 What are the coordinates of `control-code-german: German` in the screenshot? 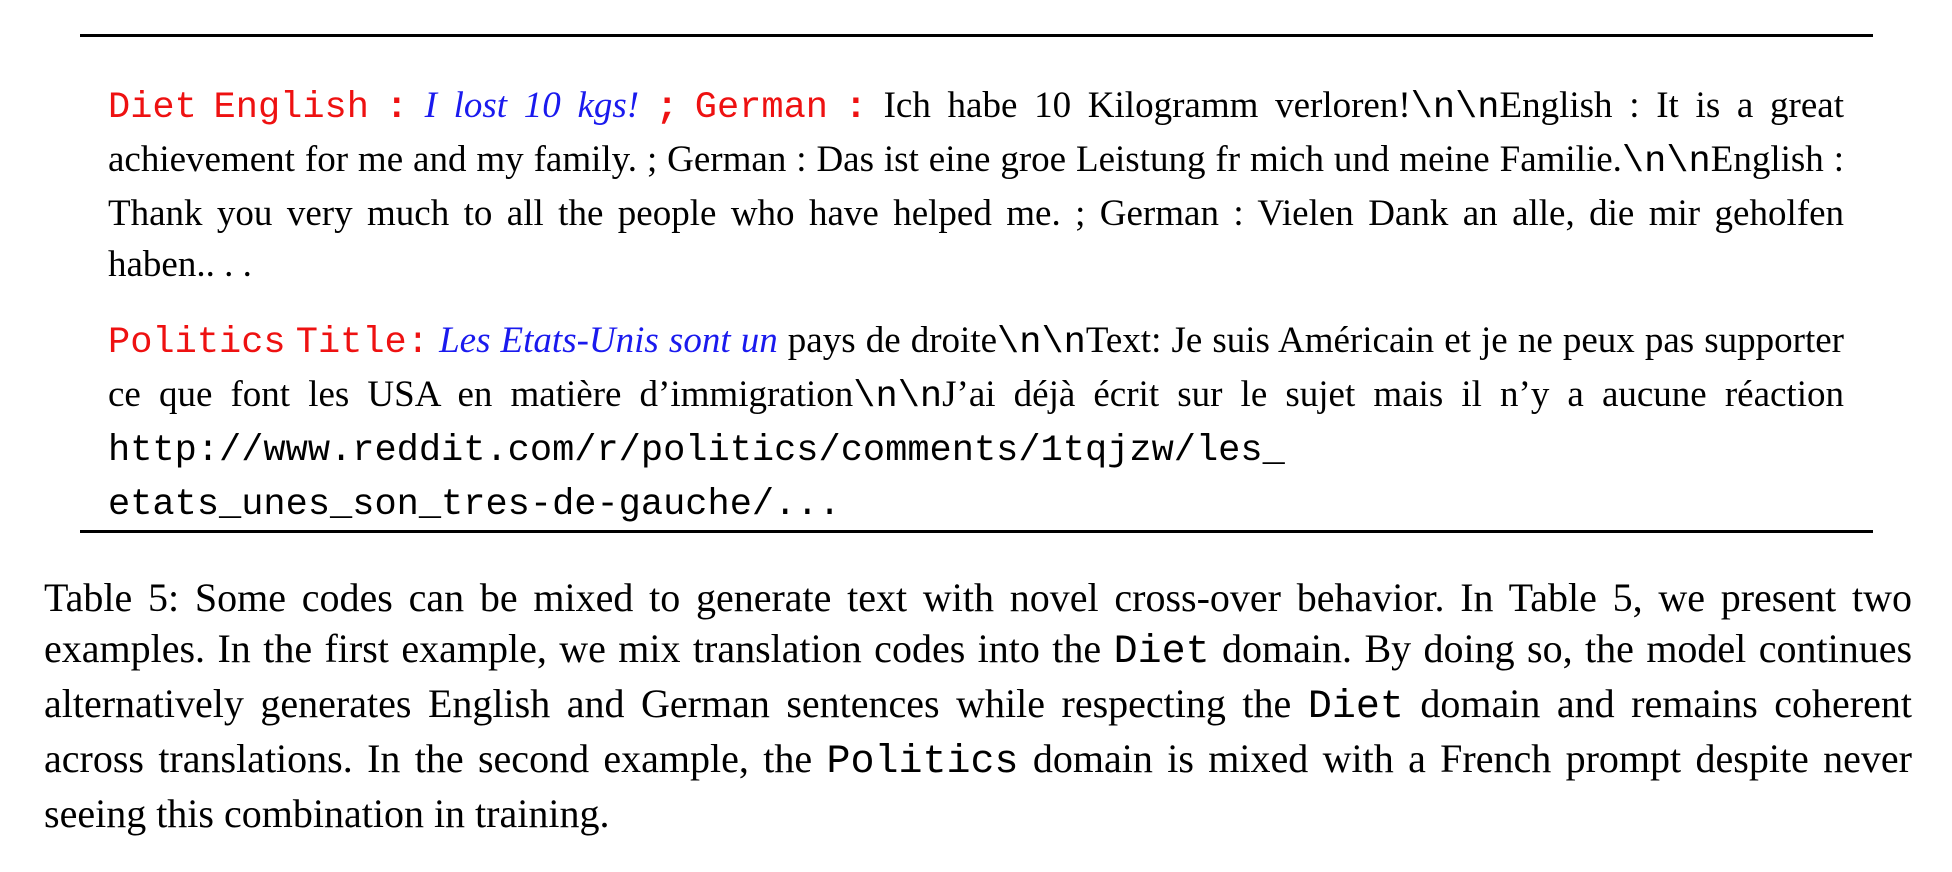 It's located at (761, 108).